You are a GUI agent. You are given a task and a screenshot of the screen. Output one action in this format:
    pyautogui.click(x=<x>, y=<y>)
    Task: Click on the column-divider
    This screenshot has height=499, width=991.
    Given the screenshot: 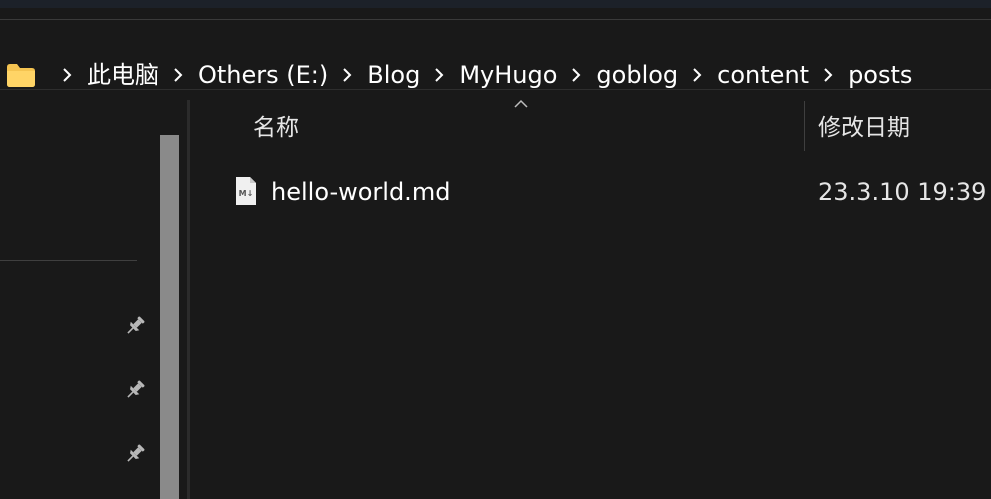 What is the action you would take?
    pyautogui.click(x=804, y=126)
    